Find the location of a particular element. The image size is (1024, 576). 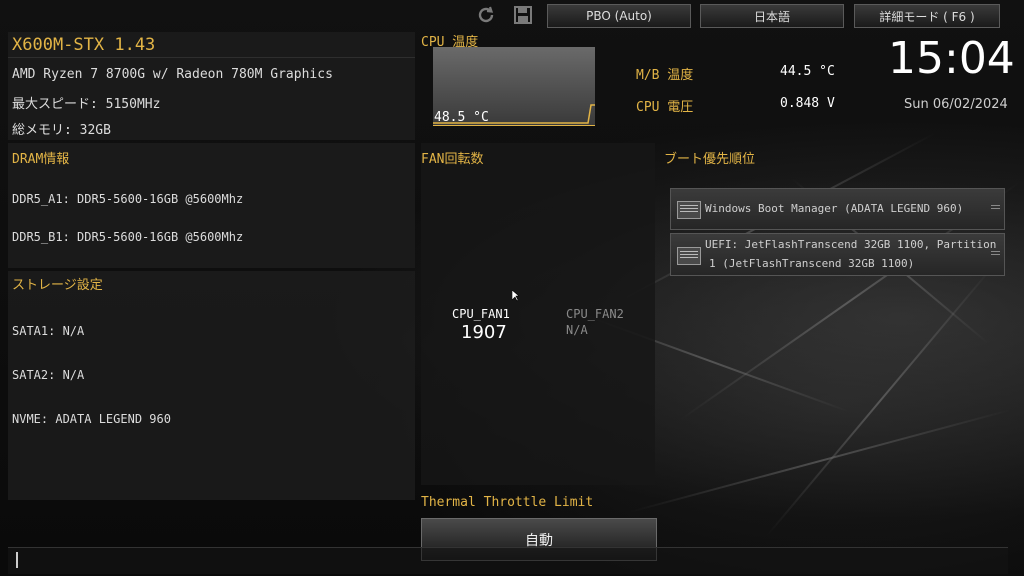

fan1-name: CPU_FAN1 is located at coordinates (481, 314).